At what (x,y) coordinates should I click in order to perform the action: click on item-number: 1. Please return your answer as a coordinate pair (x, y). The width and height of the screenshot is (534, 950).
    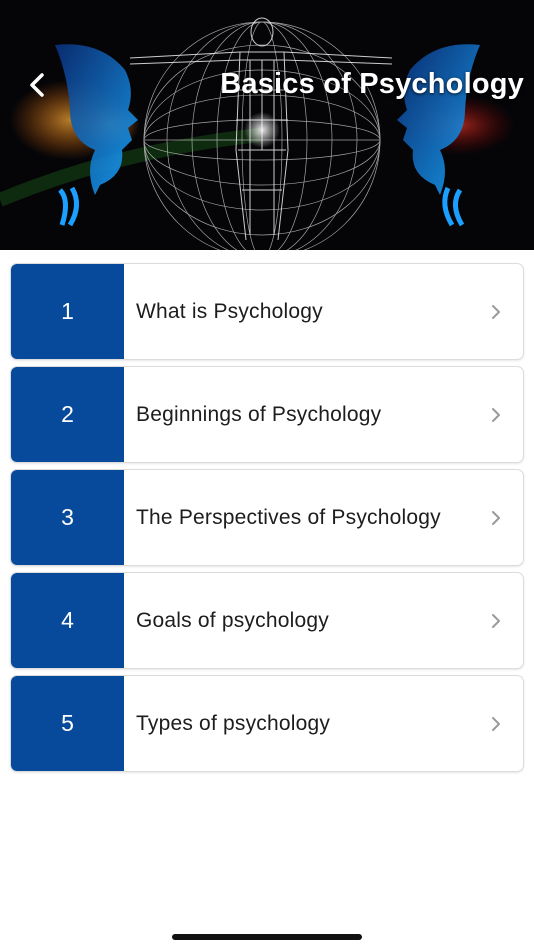
    Looking at the image, I should click on (67, 311).